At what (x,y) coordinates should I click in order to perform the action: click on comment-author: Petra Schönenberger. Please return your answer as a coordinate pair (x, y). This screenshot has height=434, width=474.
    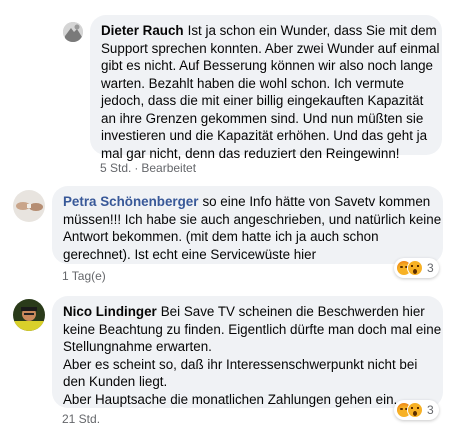
    Looking at the image, I should click on (130, 201).